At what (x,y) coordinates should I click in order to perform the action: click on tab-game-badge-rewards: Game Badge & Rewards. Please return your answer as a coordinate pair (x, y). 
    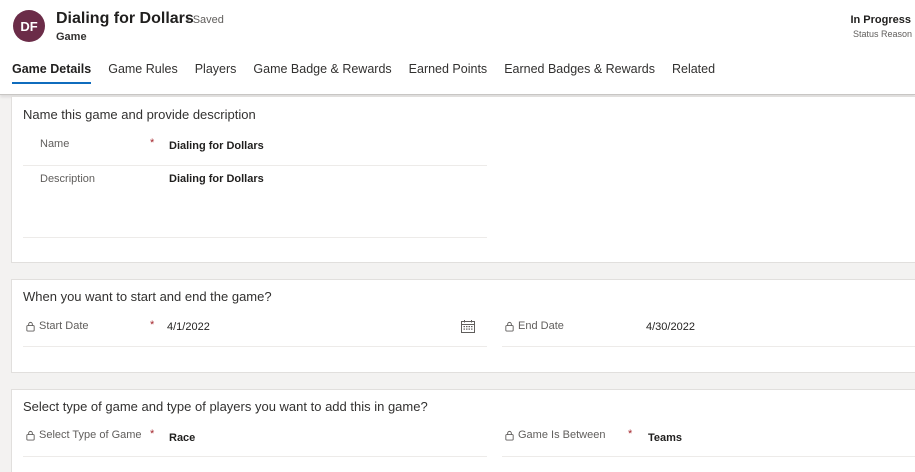
    Looking at the image, I should click on (322, 73).